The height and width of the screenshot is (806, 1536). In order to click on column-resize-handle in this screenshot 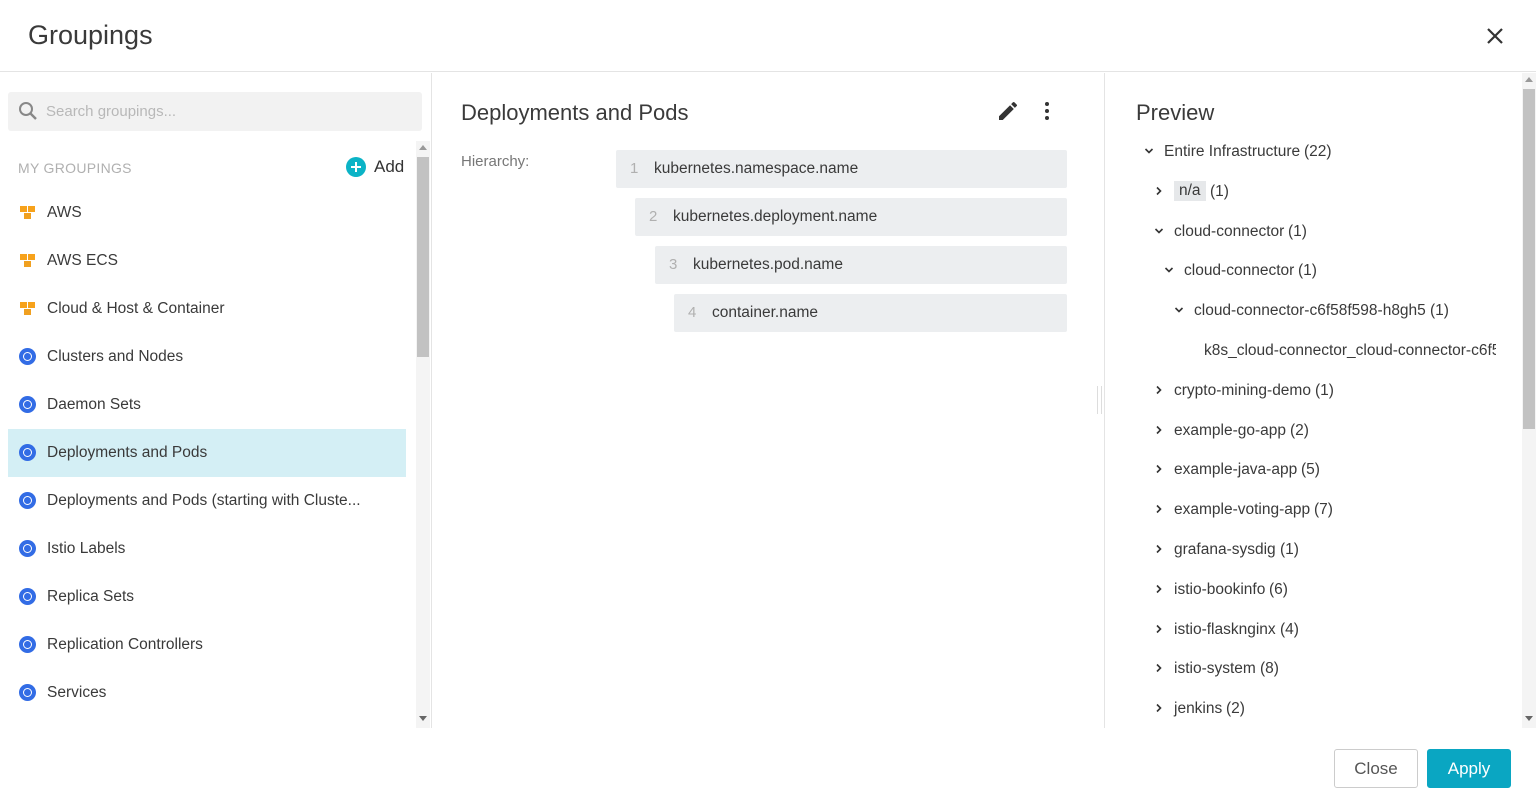, I will do `click(1099, 400)`.